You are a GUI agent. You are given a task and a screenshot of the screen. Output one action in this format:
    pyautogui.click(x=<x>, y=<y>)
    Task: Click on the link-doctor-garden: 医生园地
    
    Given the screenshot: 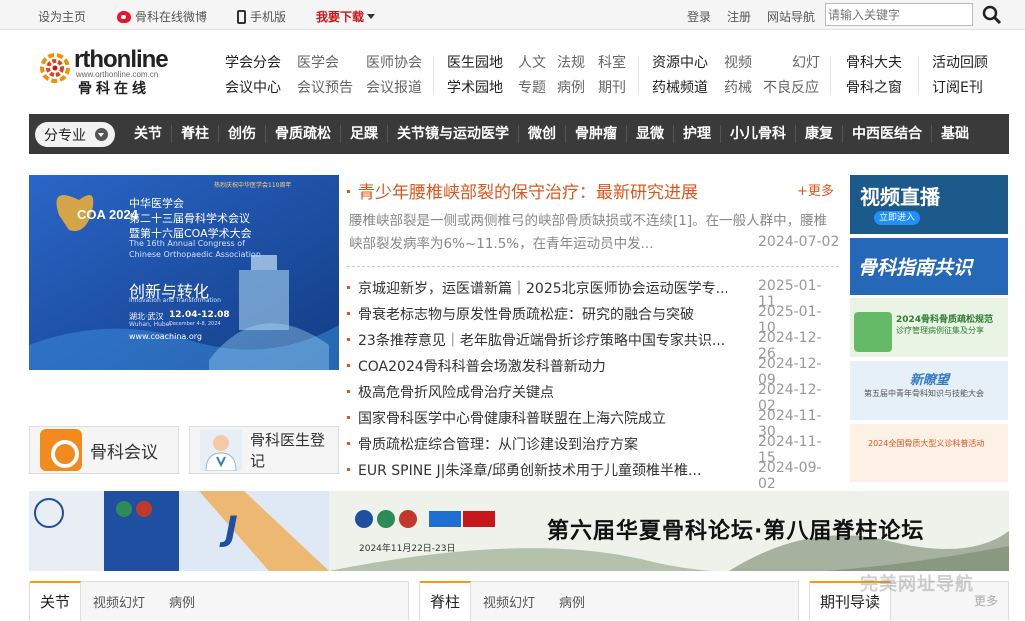 What is the action you would take?
    pyautogui.click(x=475, y=62)
    